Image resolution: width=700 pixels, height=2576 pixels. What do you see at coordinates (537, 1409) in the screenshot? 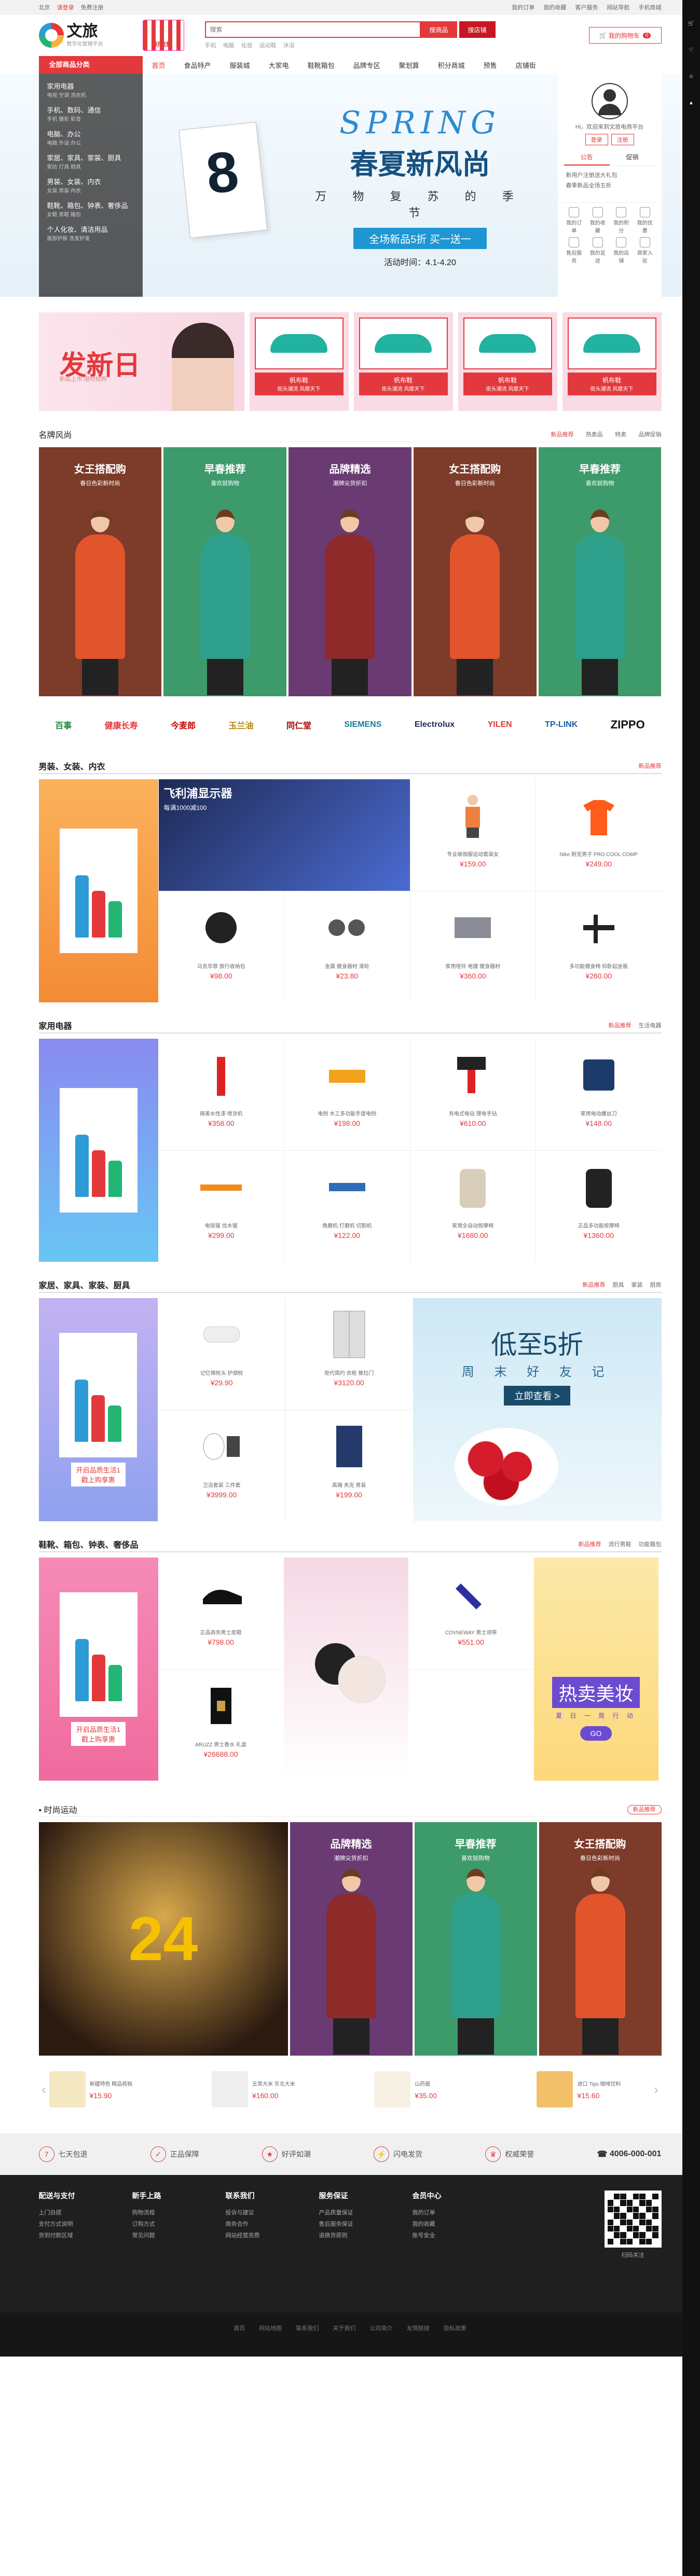
I see `discount-banner: 低至5折 周 末 好 友 记 立即查看 >` at bounding box center [537, 1409].